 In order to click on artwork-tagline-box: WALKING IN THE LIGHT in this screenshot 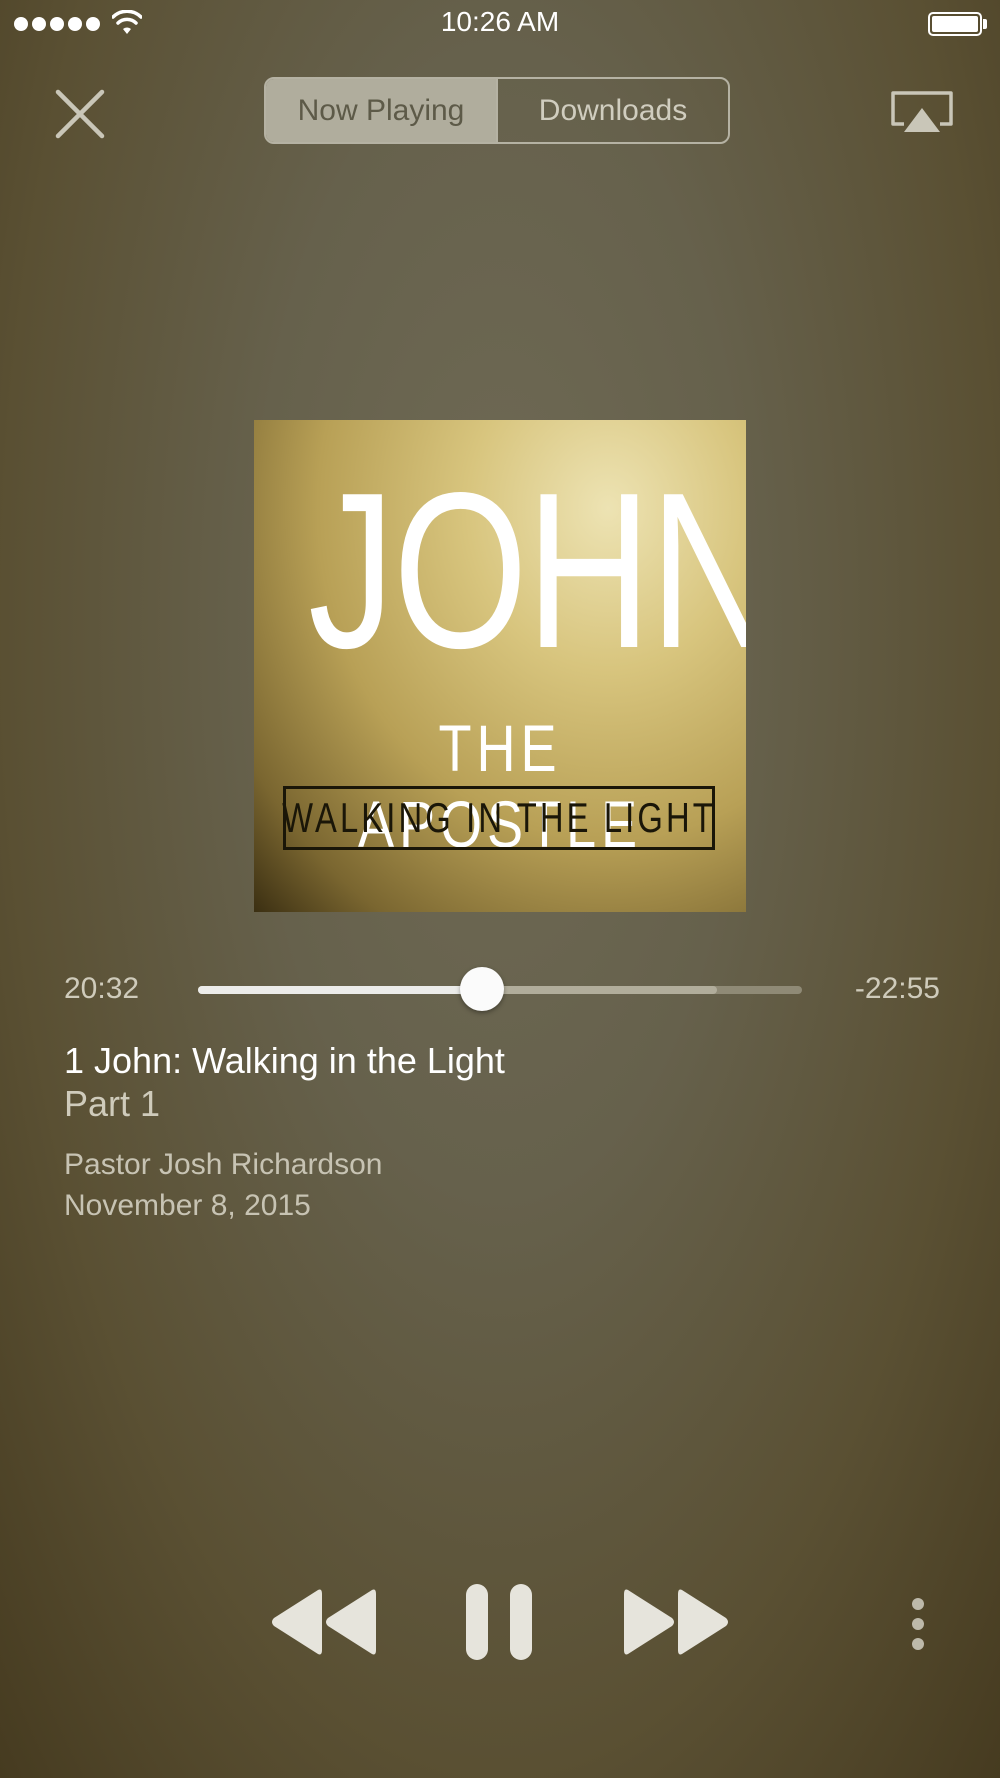, I will do `click(499, 818)`.